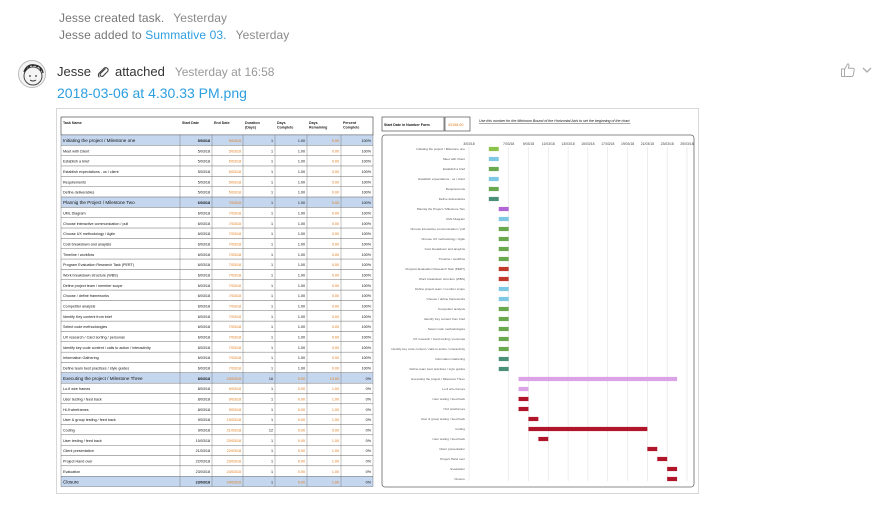  What do you see at coordinates (453, 389) in the screenshot?
I see `gantt-task-label: Lo-fi wire frames` at bounding box center [453, 389].